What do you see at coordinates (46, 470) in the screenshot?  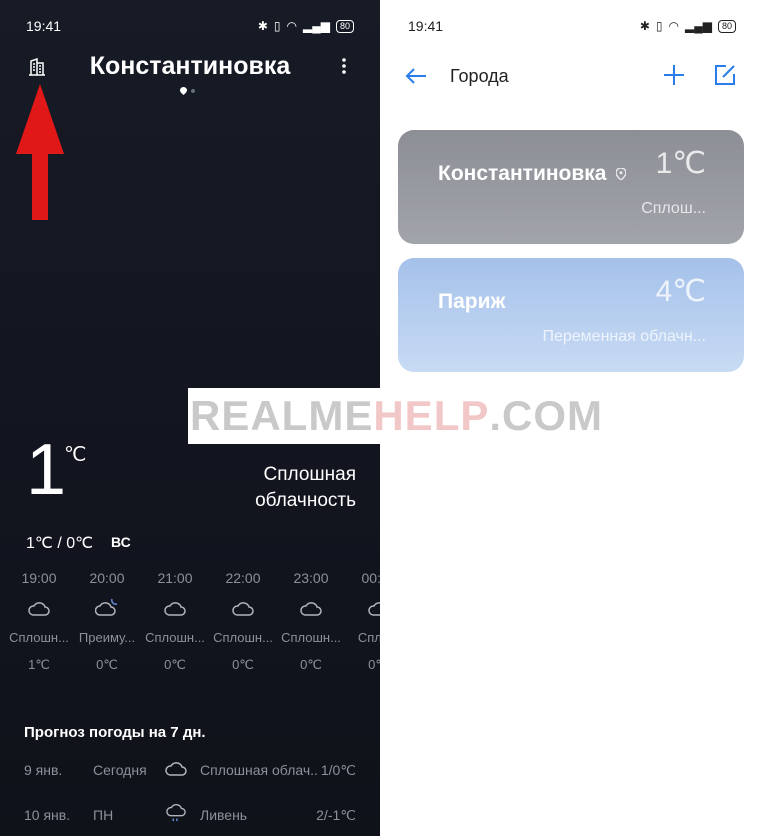 I see `current-temperature: 1` at bounding box center [46, 470].